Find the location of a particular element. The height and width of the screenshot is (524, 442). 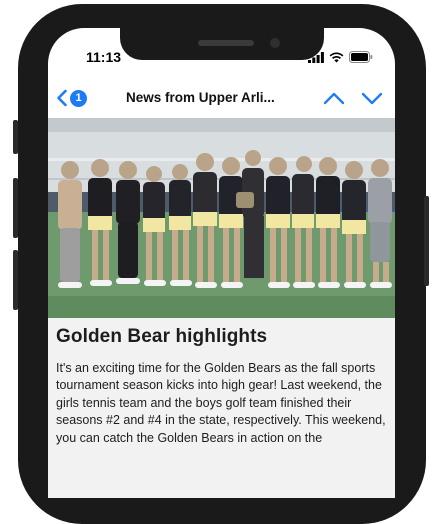

next-button is located at coordinates (372, 98).